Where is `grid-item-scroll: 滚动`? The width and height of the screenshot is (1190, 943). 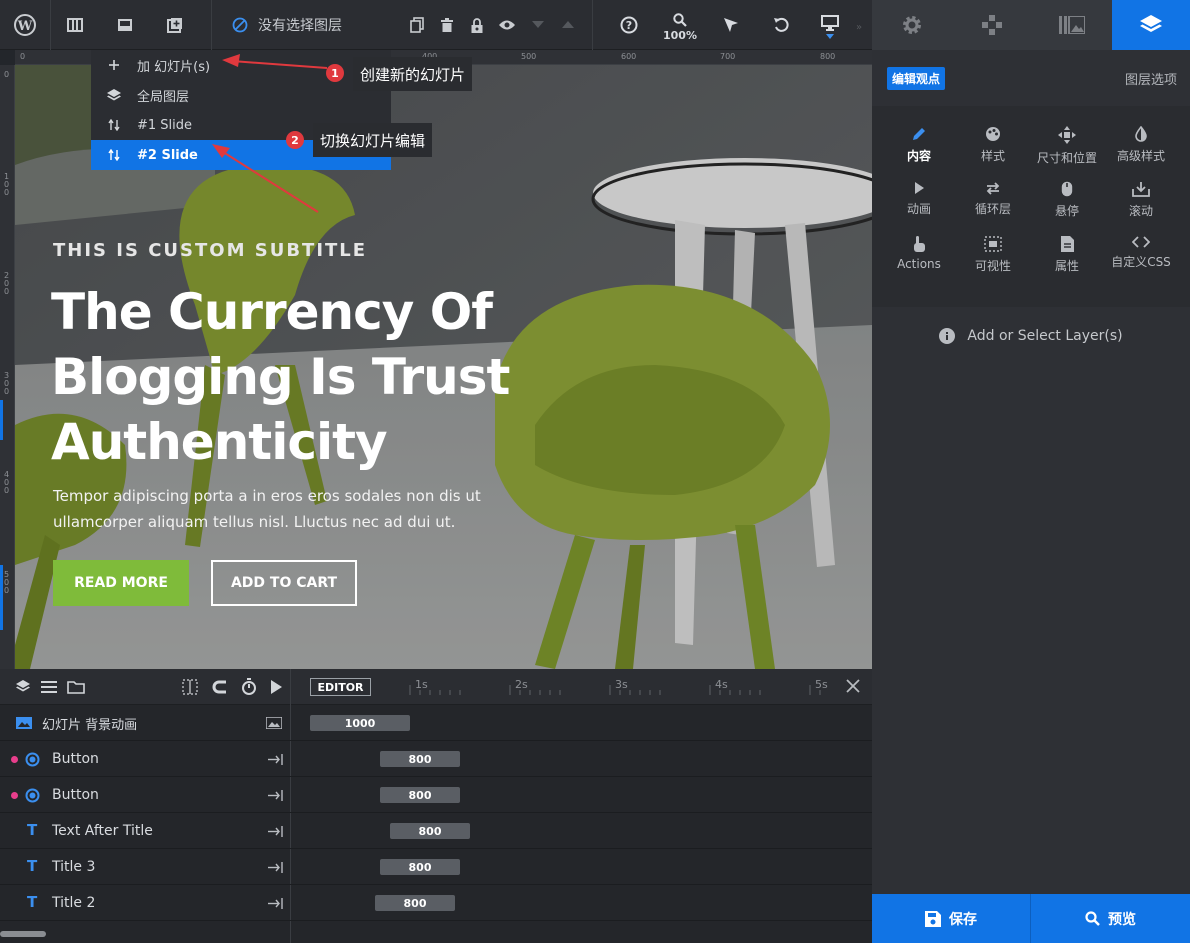
grid-item-scroll: 滚动 is located at coordinates (1141, 207).